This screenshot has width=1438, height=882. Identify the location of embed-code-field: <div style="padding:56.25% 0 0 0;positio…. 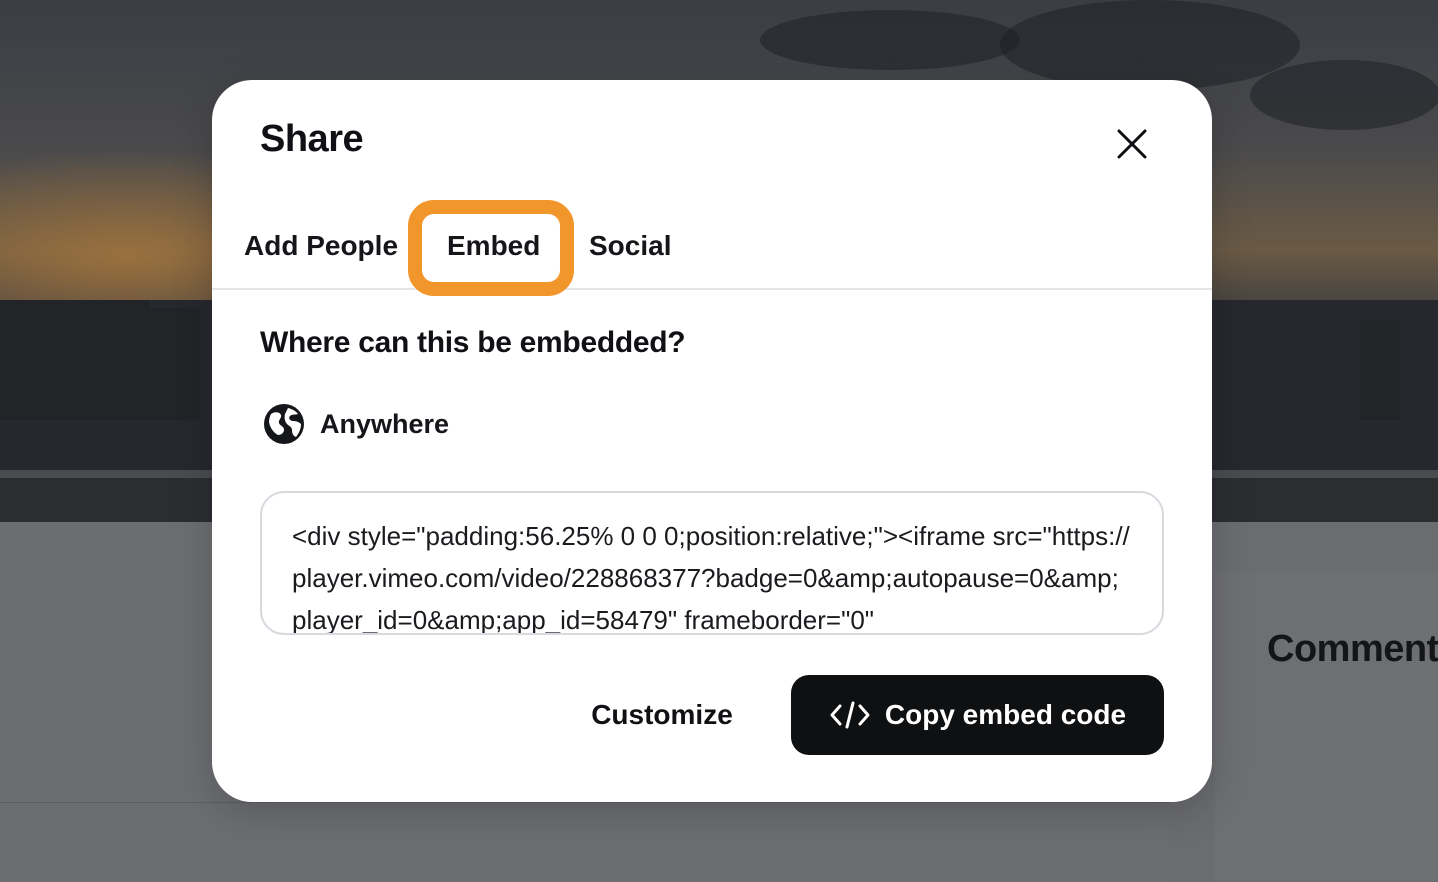
(712, 563).